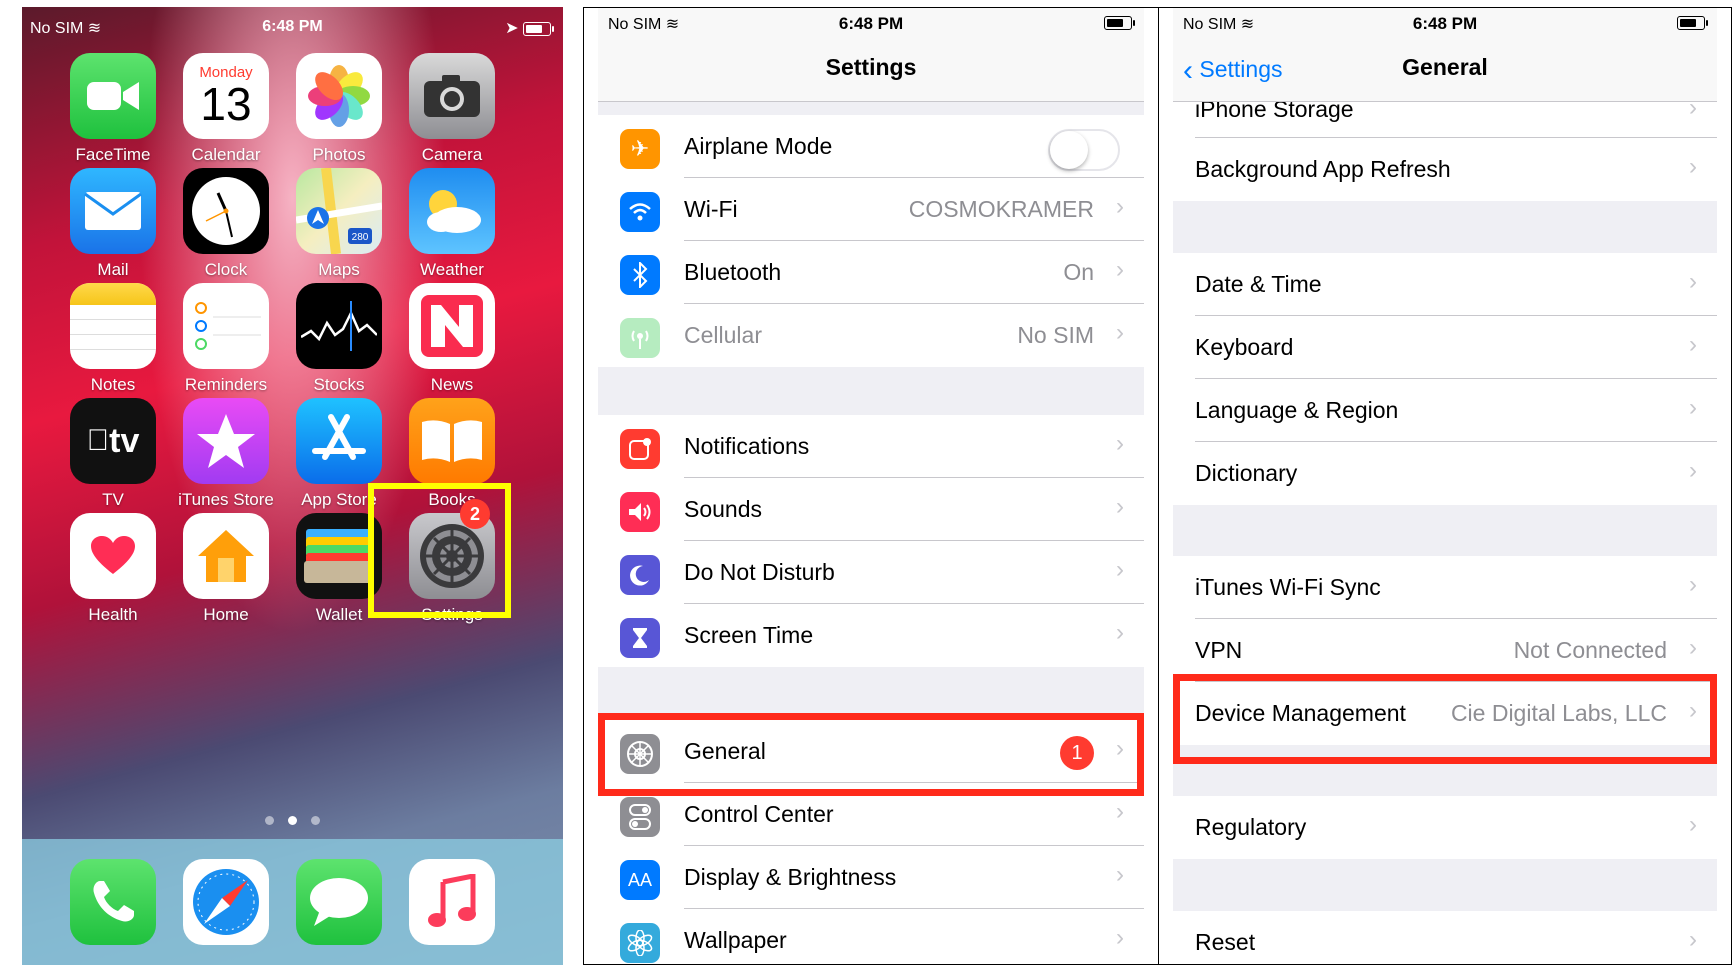  I want to click on wifi-icon, so click(640, 212).